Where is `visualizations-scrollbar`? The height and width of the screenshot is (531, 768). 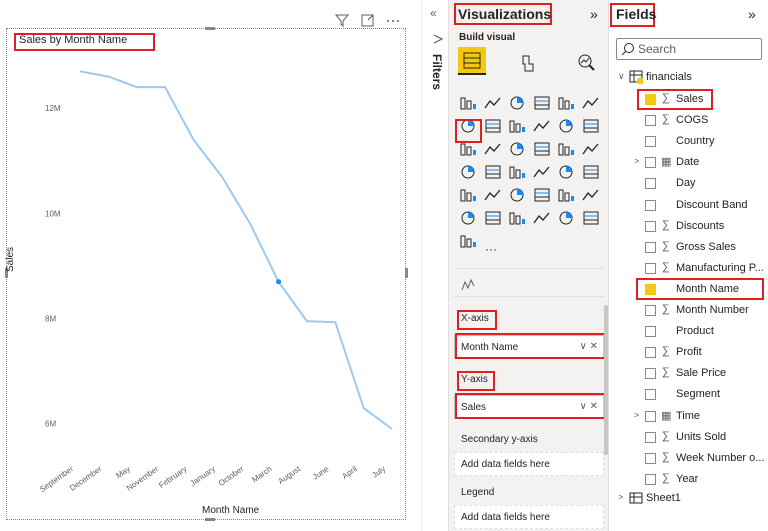
visualizations-scrollbar is located at coordinates (606, 380).